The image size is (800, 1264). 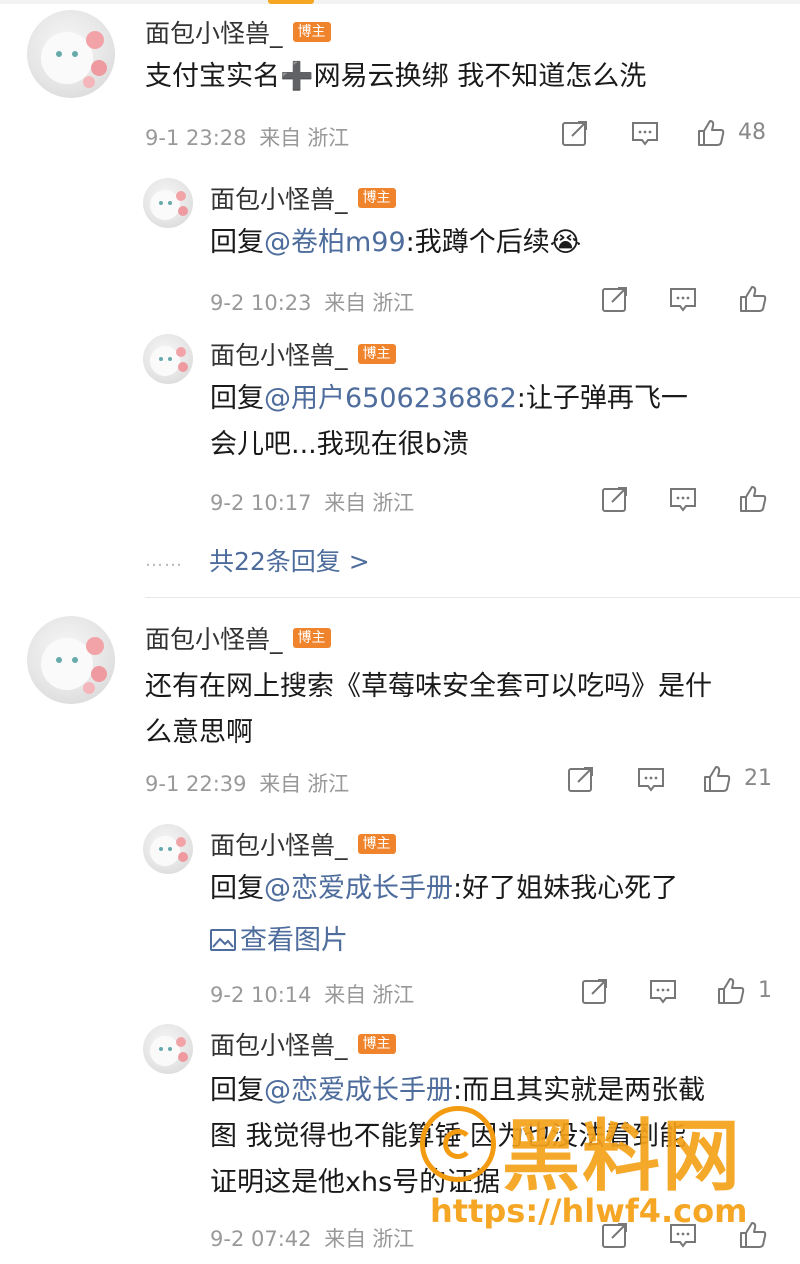 What do you see at coordinates (312, 303) in the screenshot?
I see `reply-meta: 9-2 10:23 来自 浙江` at bounding box center [312, 303].